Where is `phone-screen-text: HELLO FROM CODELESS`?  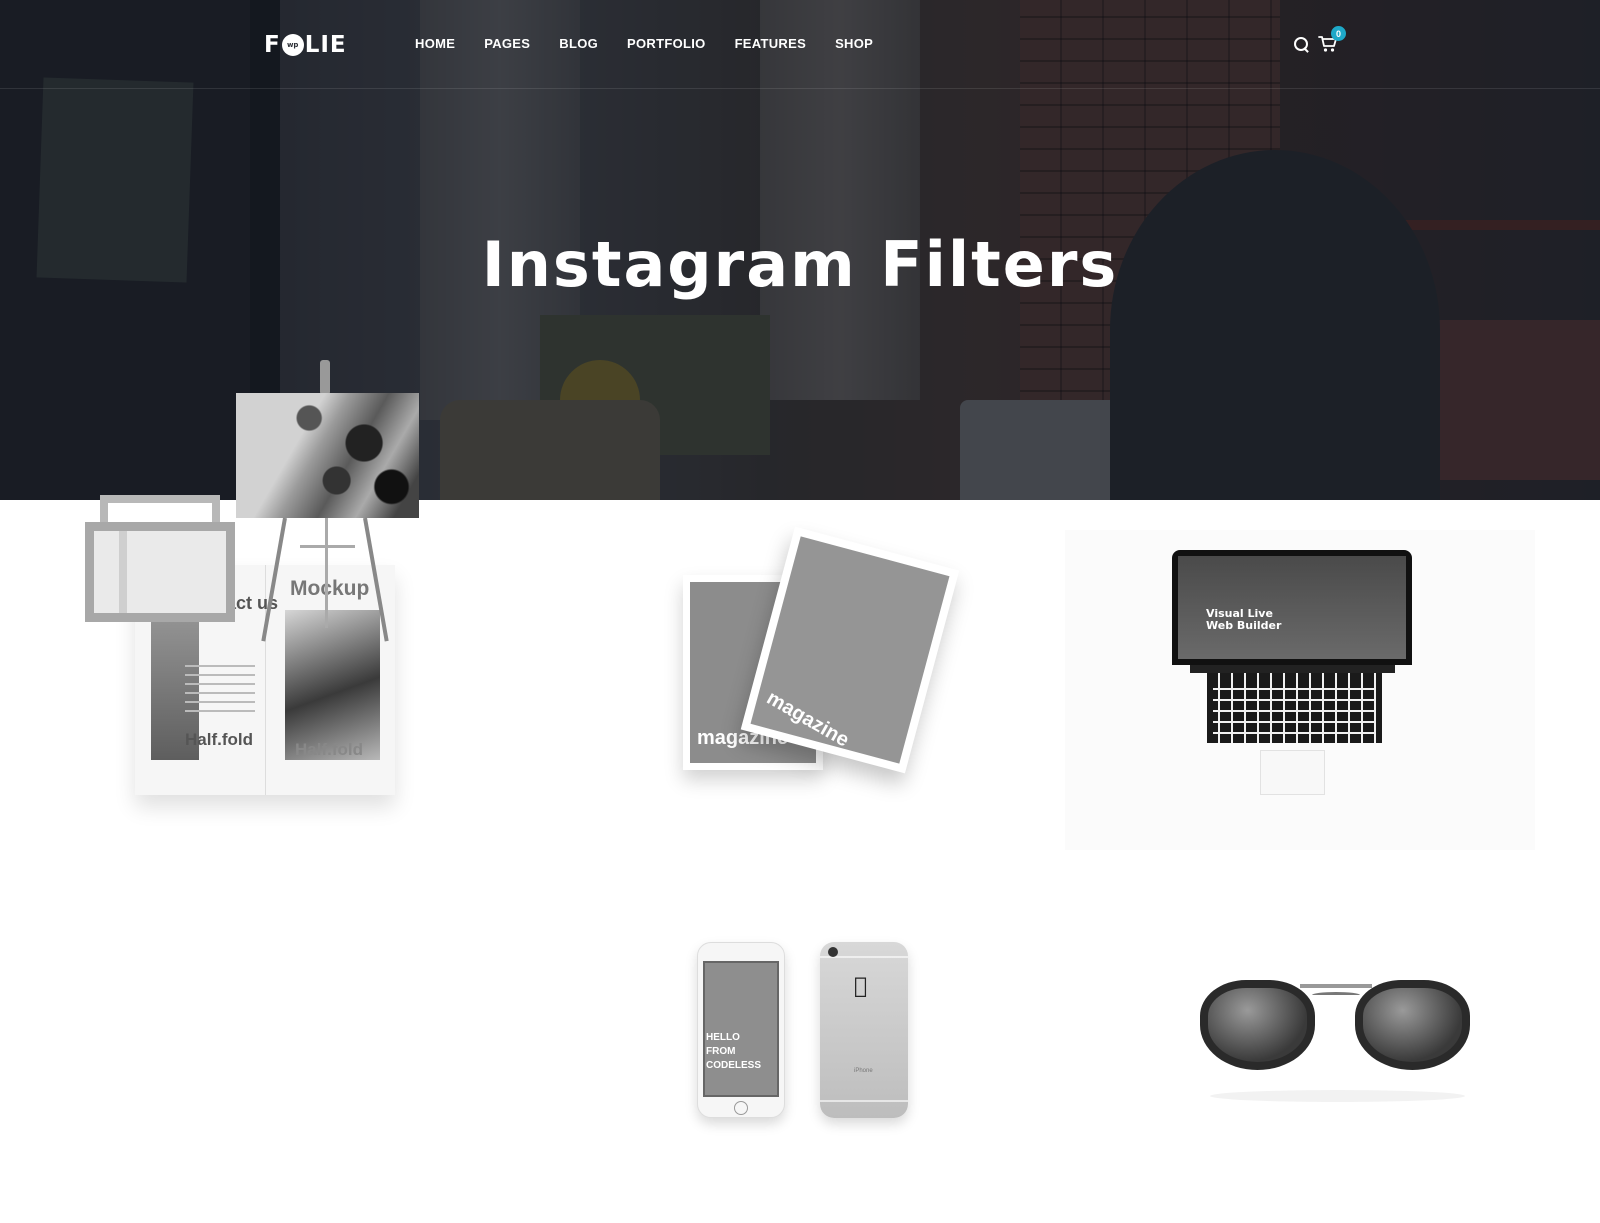 phone-screen-text: HELLO FROM CODELESS is located at coordinates (733, 1052).